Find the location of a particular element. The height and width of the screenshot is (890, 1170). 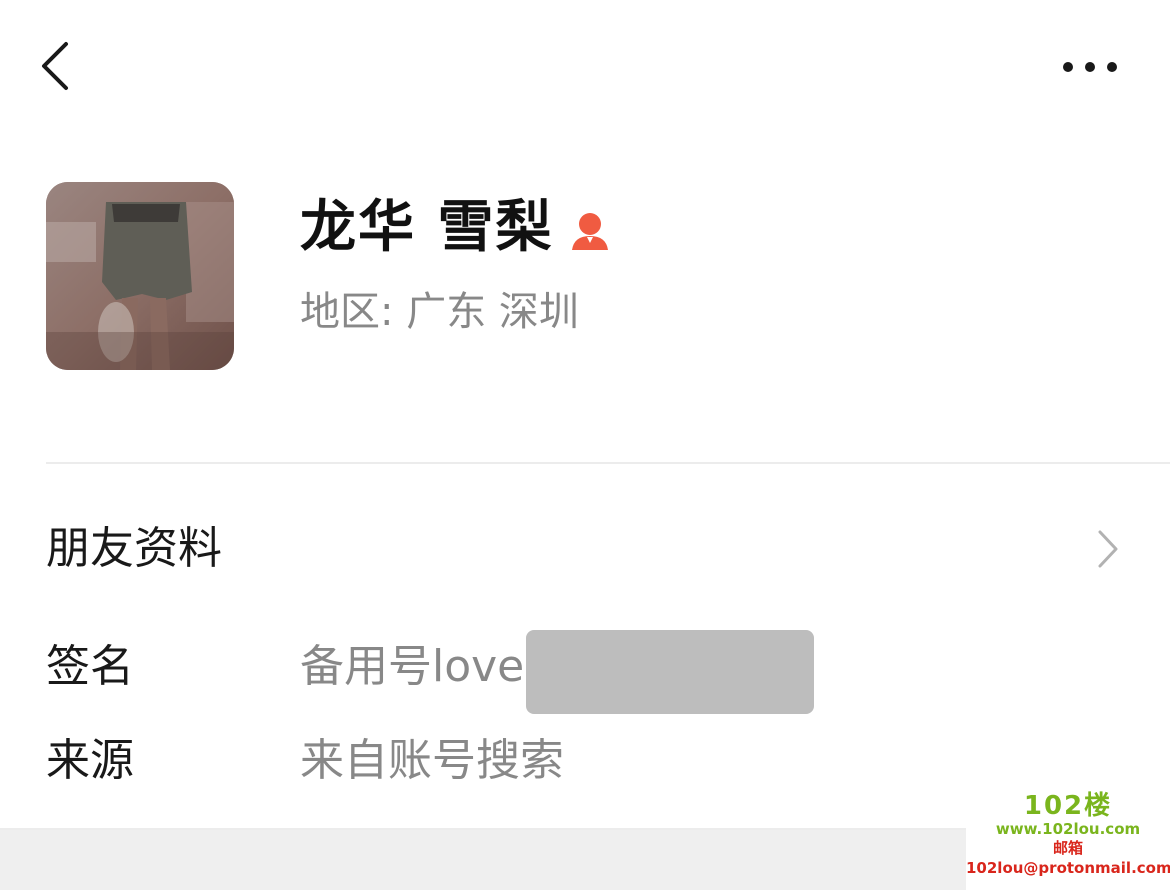

source-row: 来源 来自账号搜索 is located at coordinates (585, 760).